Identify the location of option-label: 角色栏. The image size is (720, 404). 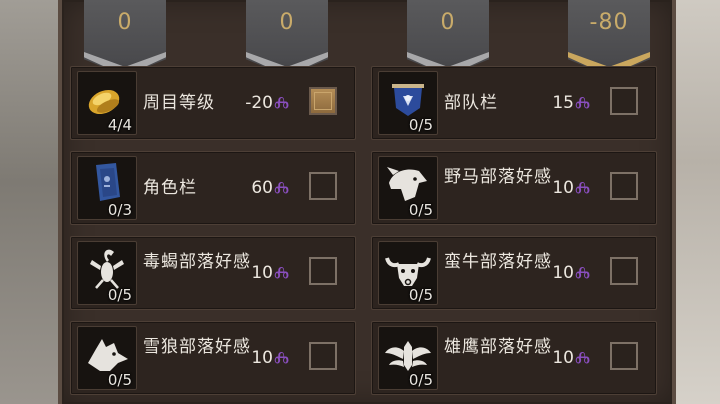
(170, 188).